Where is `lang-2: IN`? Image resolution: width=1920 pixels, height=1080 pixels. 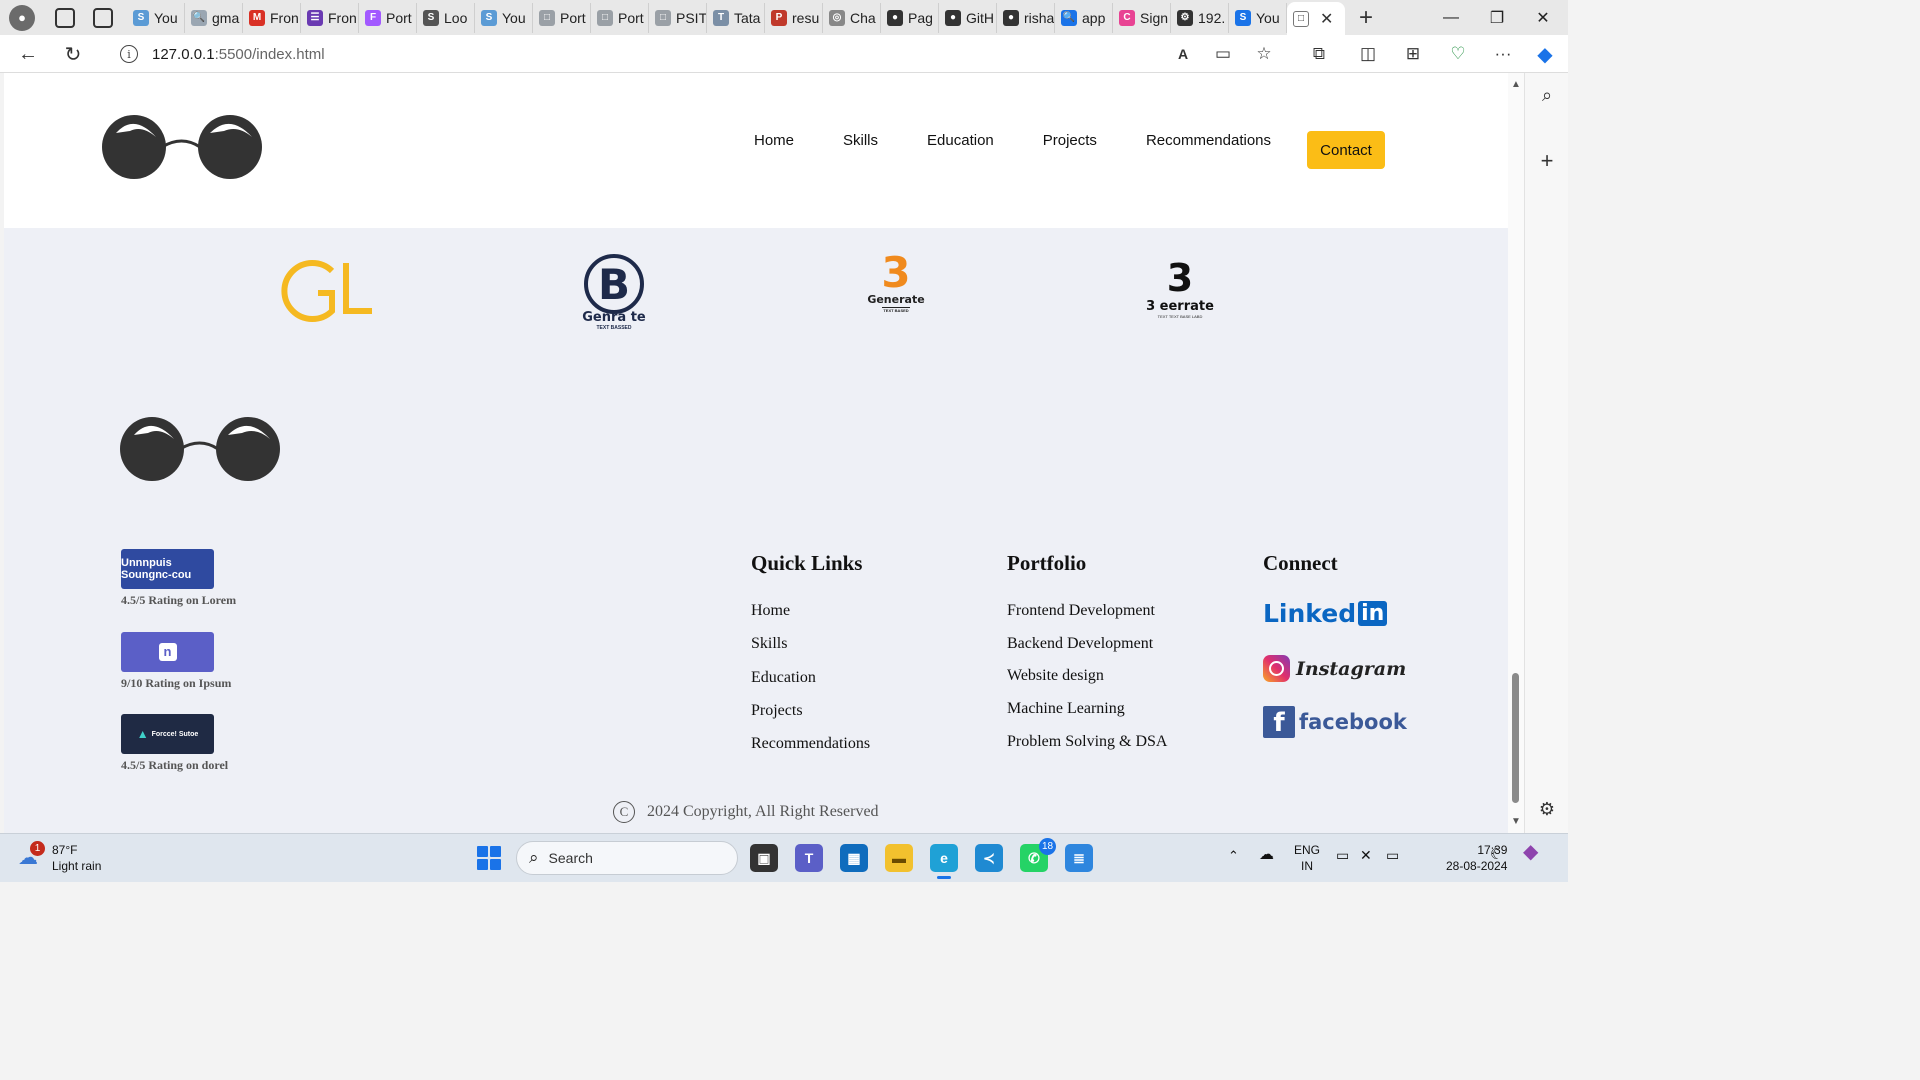
lang-2: IN is located at coordinates (1307, 866).